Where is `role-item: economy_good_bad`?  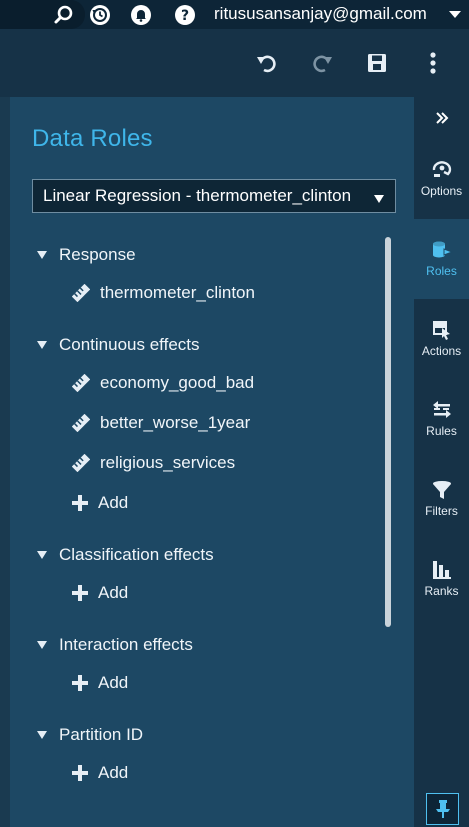
role-item: economy_good_bad is located at coordinates (163, 383).